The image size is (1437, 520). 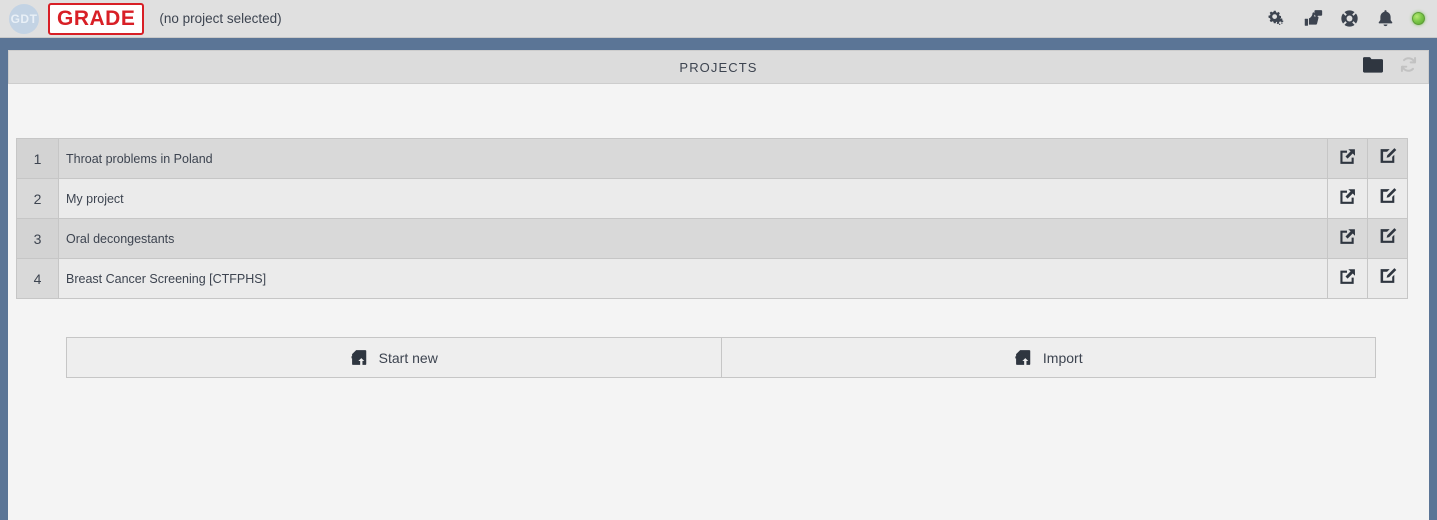 What do you see at coordinates (96, 18) in the screenshot?
I see `grade-wordmark: GRADE` at bounding box center [96, 18].